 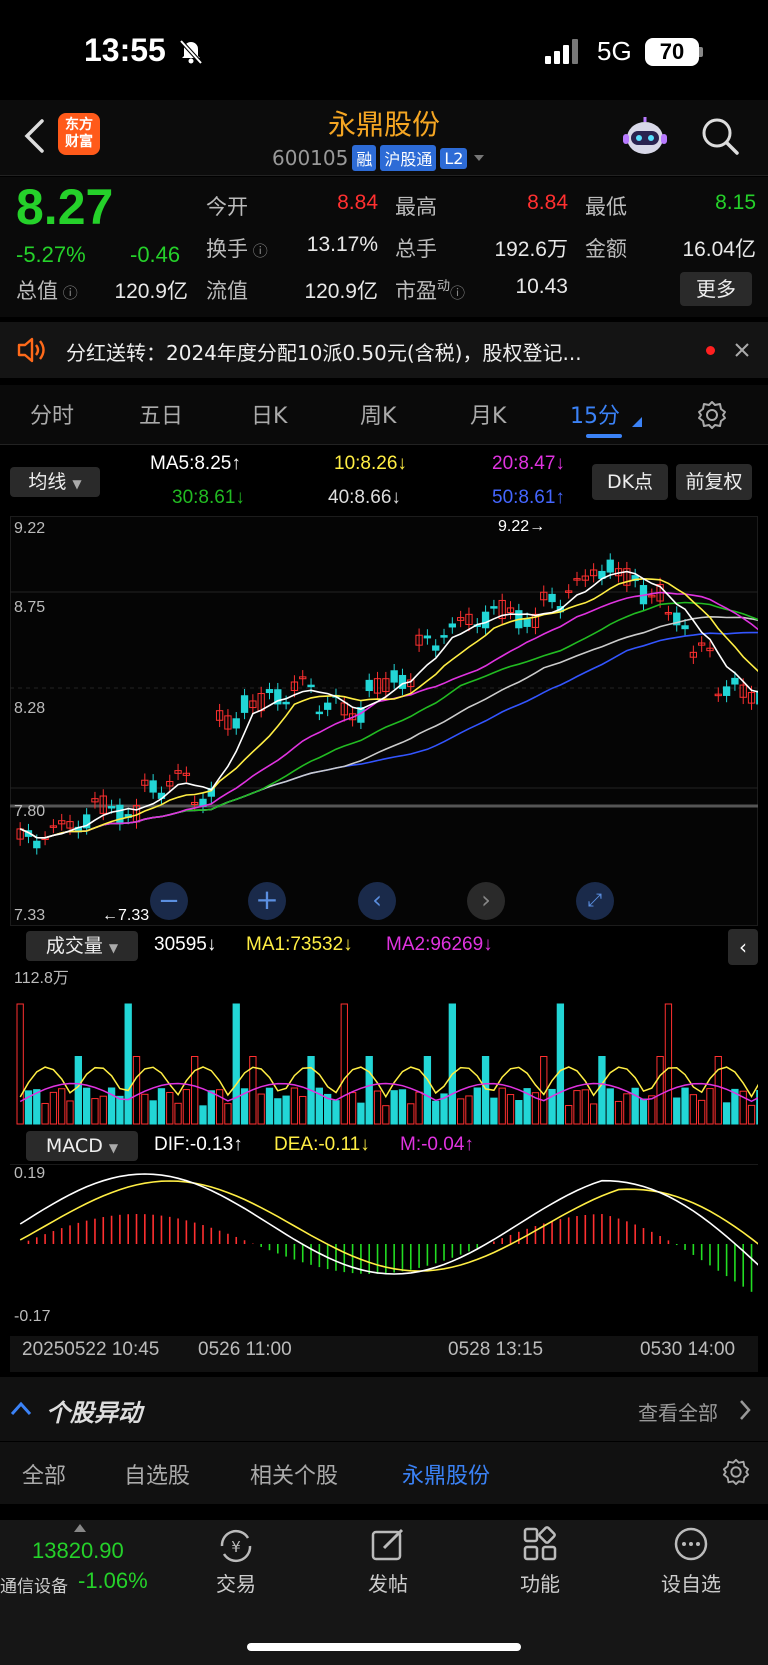 What do you see at coordinates (595, 414) in the screenshot?
I see `tab-15min: 15分` at bounding box center [595, 414].